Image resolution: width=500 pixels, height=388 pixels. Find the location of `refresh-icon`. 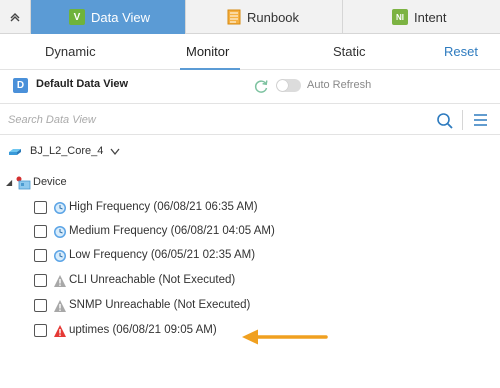

refresh-icon is located at coordinates (261, 86).